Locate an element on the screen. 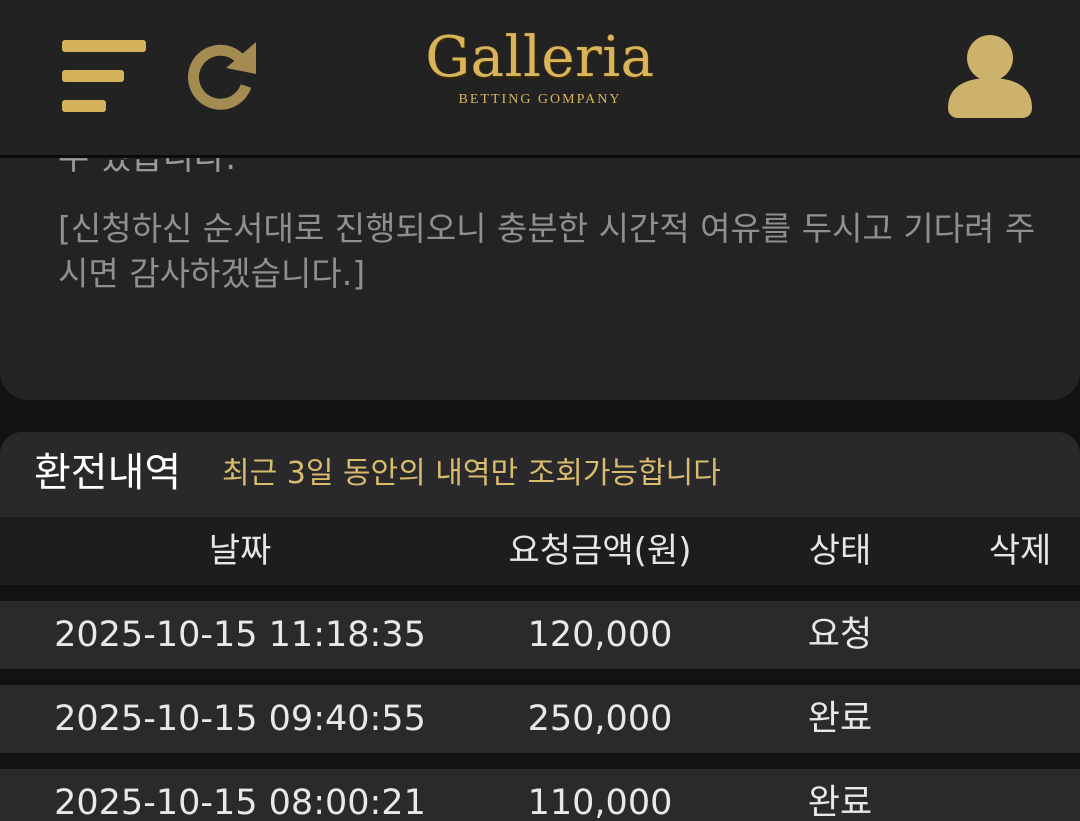 The width and height of the screenshot is (1080, 821). column-header-delete: 삭제 is located at coordinates (1020, 551).